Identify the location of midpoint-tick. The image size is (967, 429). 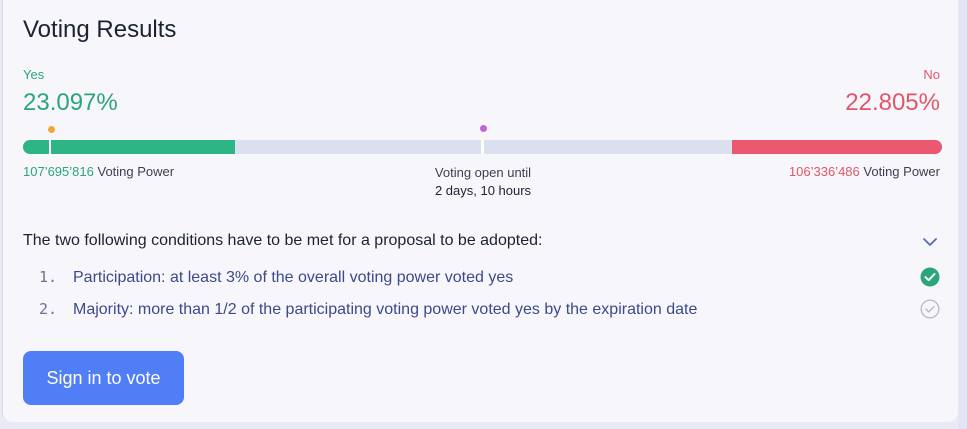
(482, 147).